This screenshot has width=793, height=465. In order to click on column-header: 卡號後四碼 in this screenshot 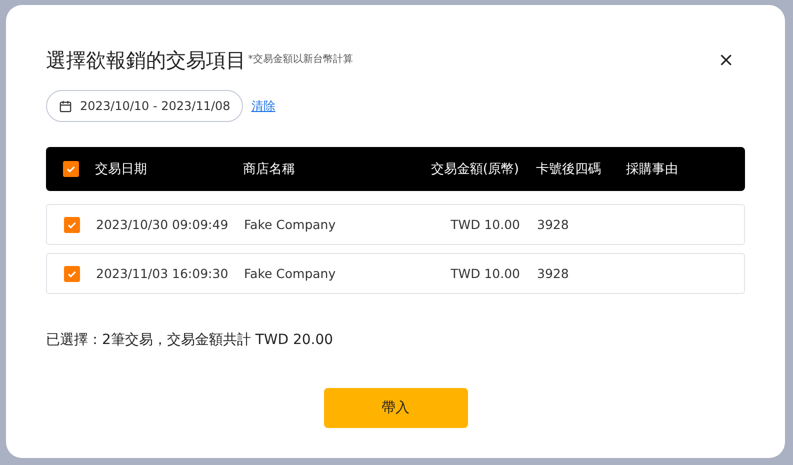, I will do `click(569, 169)`.